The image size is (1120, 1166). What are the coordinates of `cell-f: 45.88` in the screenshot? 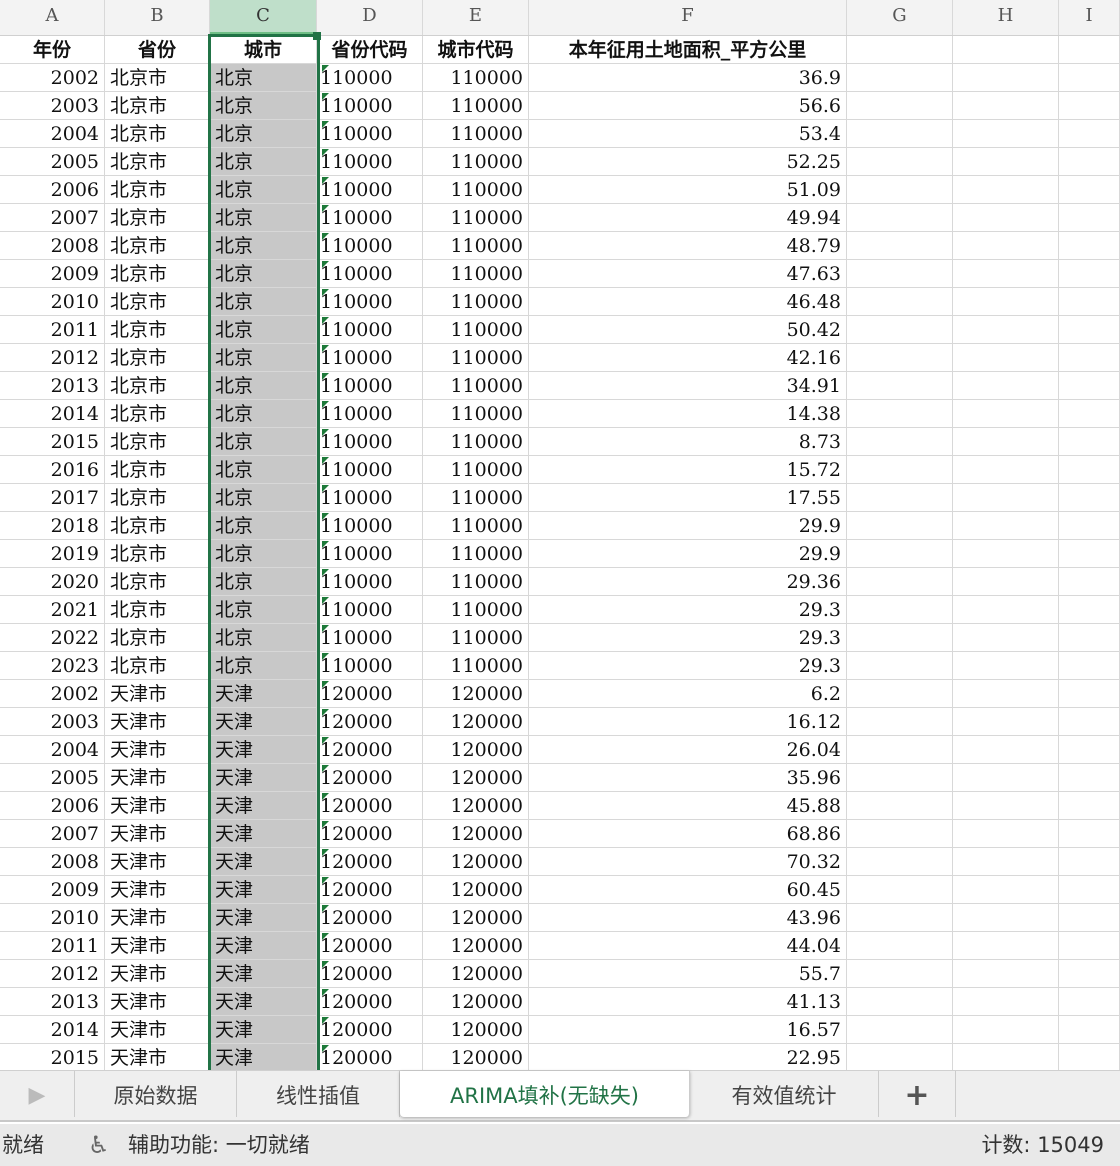 It's located at (688, 806).